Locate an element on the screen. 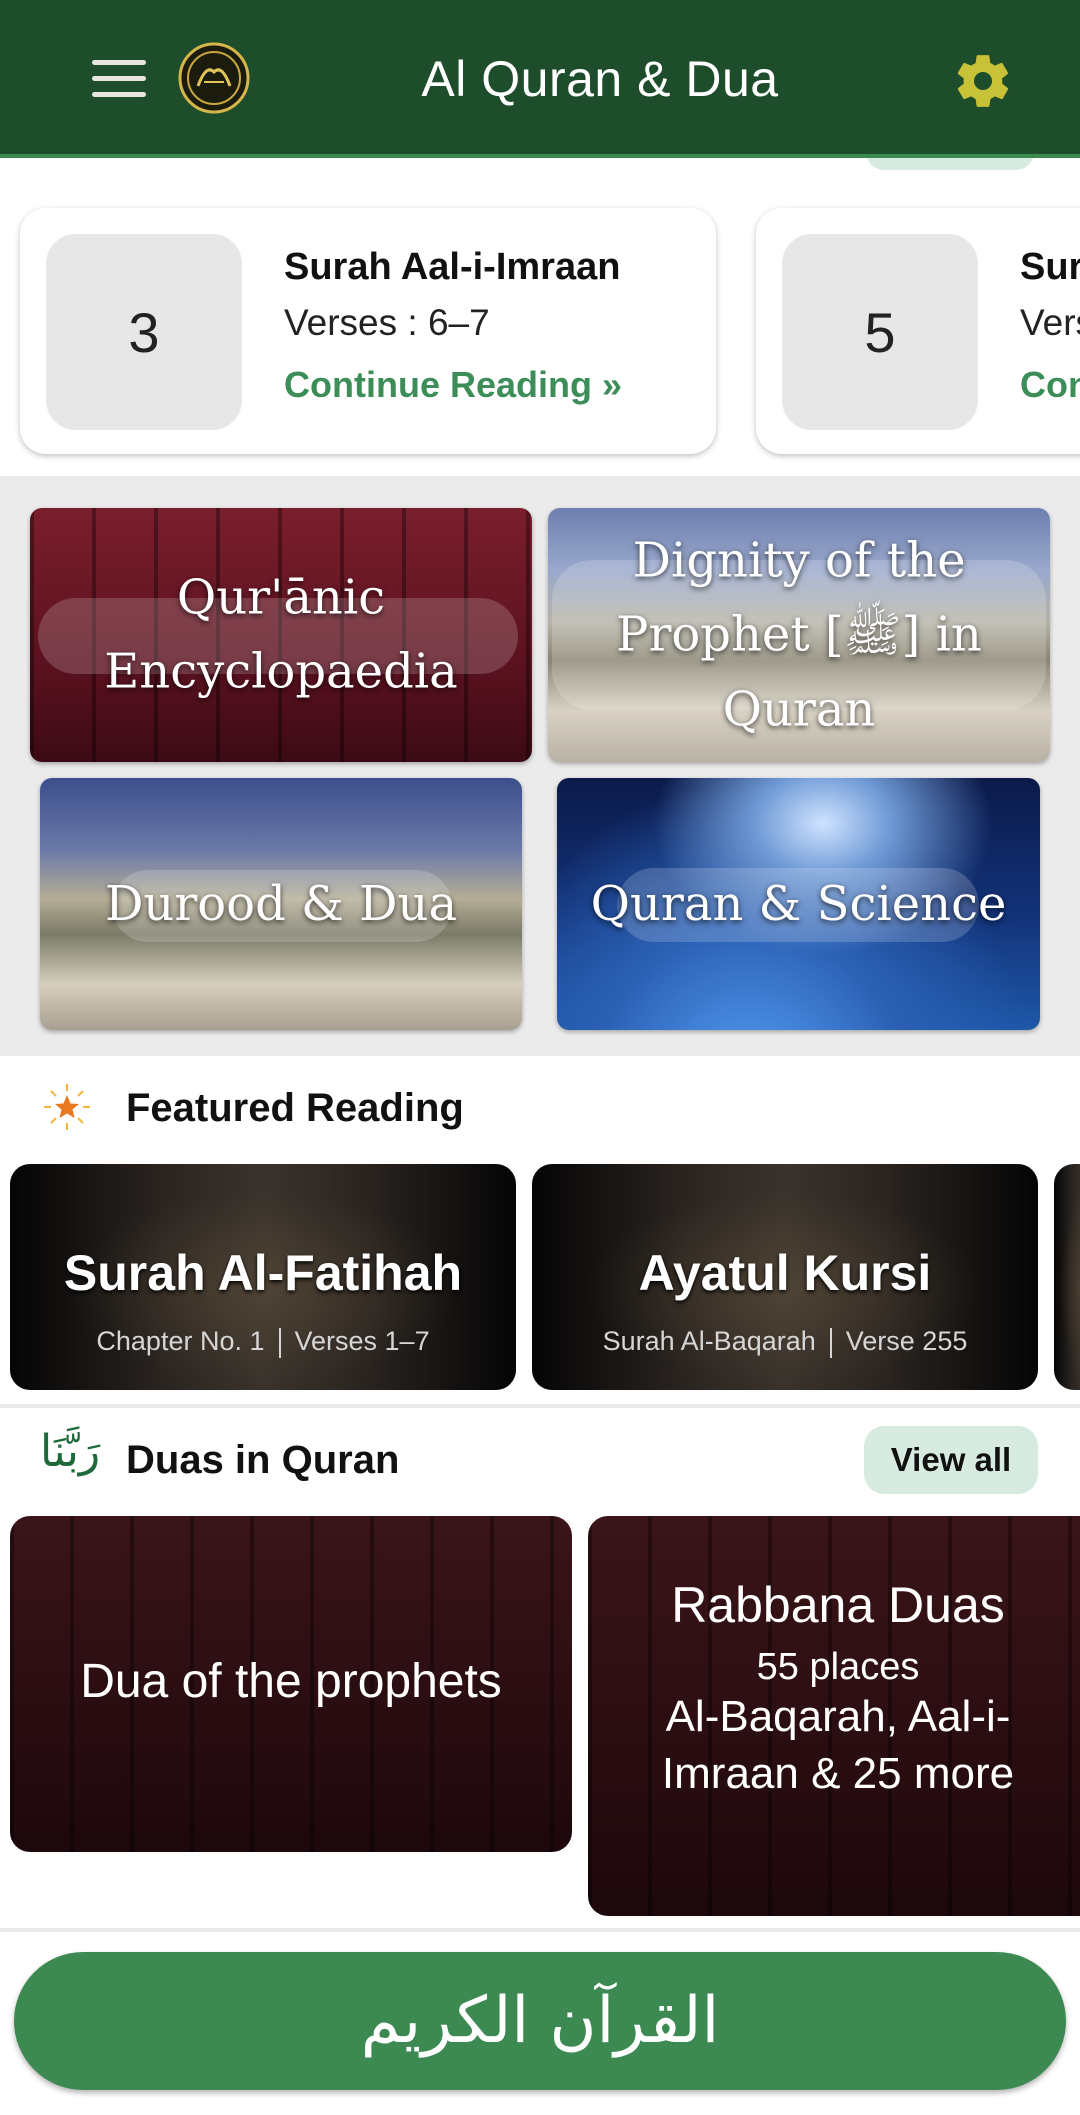  tile-quranic-encyclopaedia: Qur'ānic Encyclopaedia is located at coordinates (281, 635).